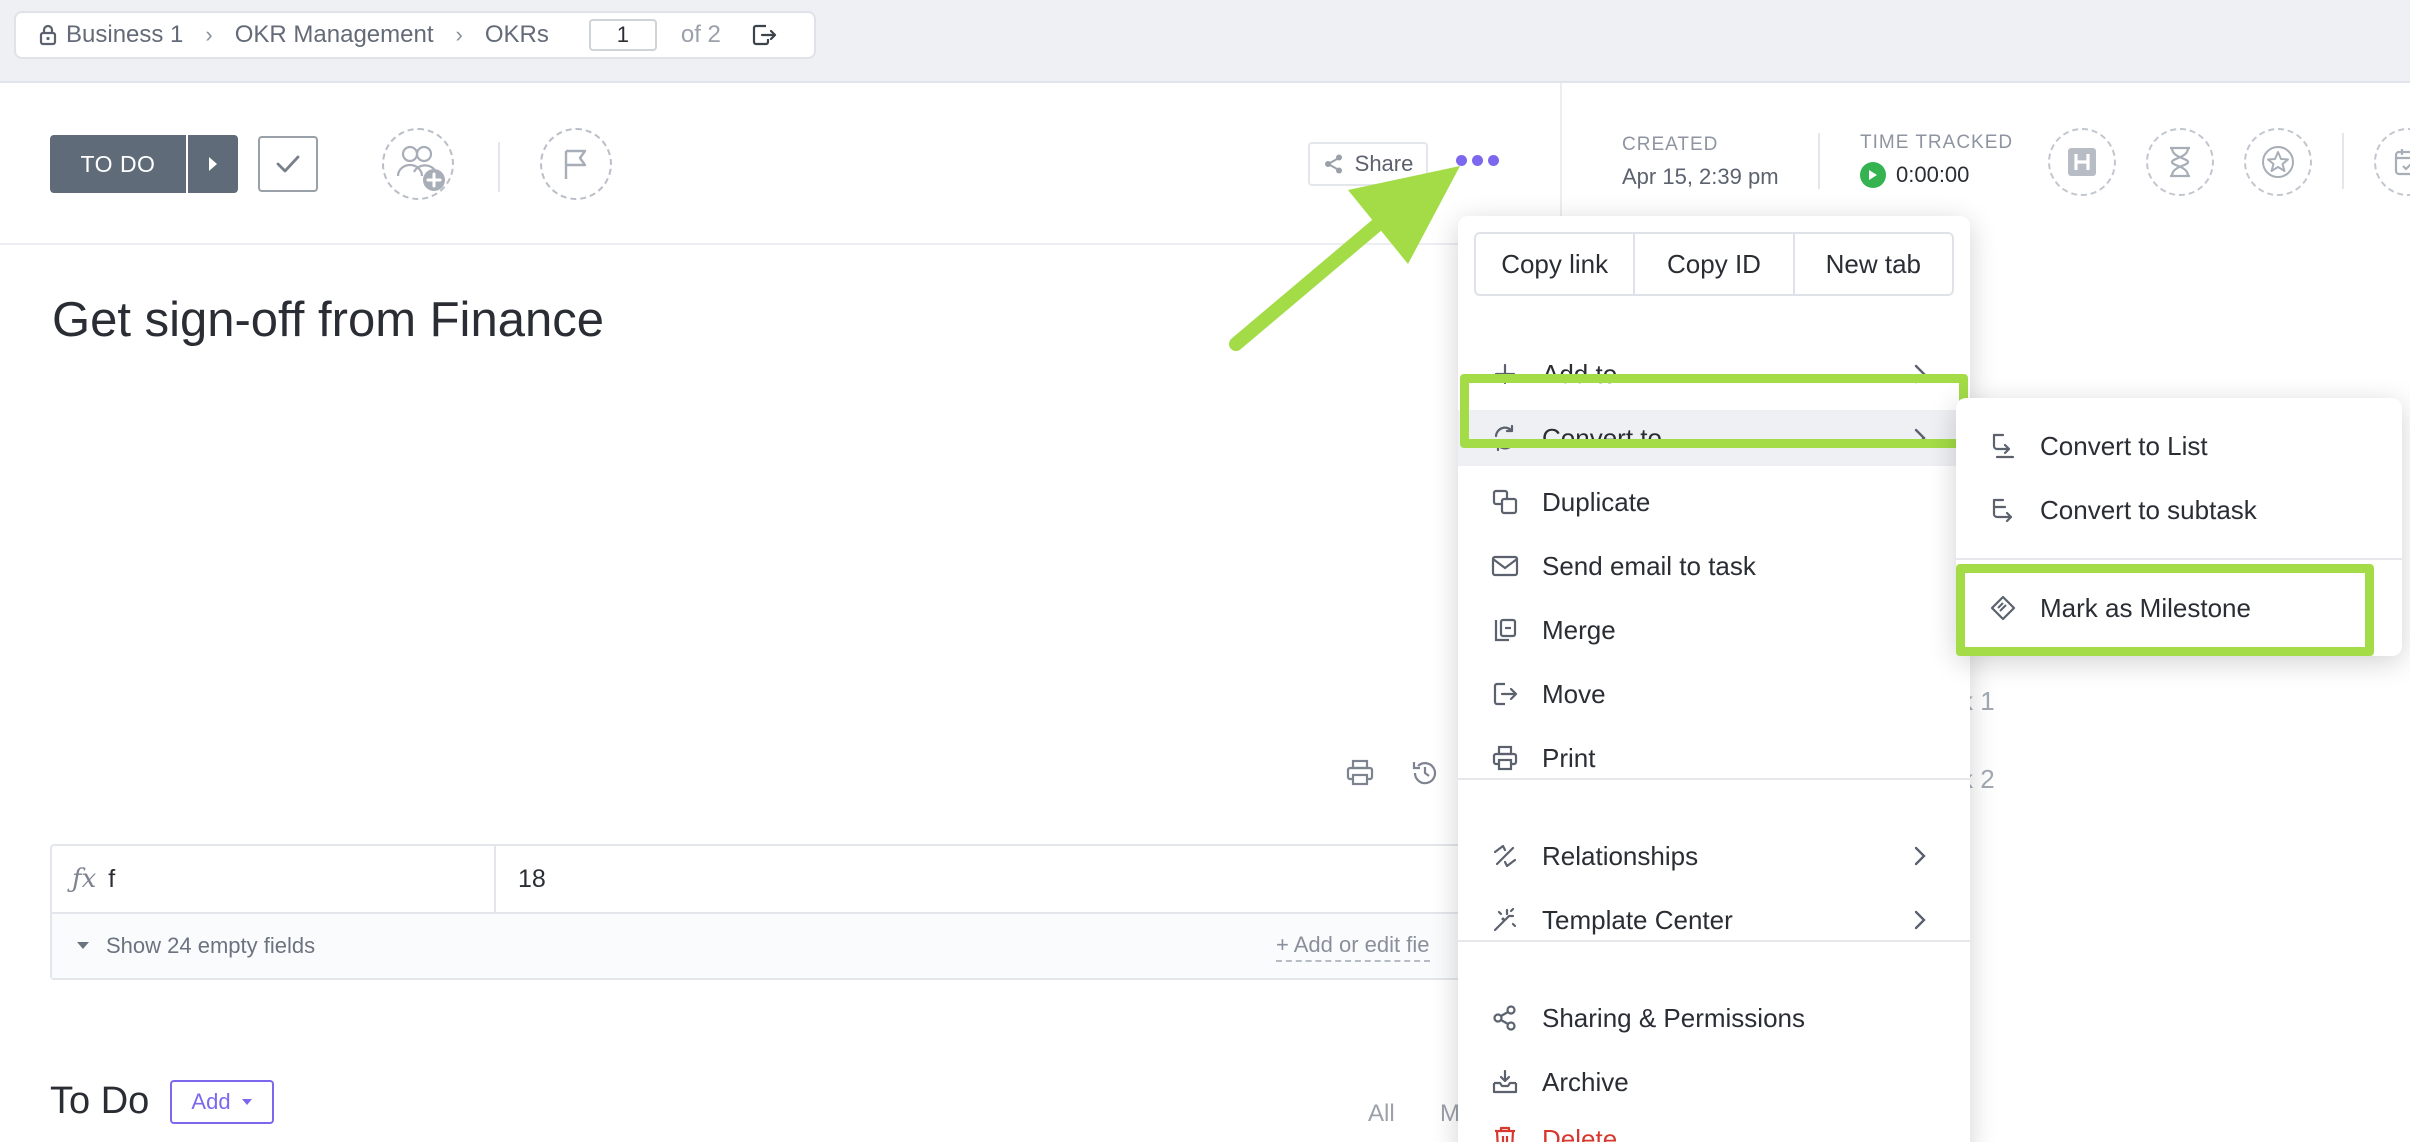 The height and width of the screenshot is (1142, 2410). I want to click on history-icon, so click(1425, 773).